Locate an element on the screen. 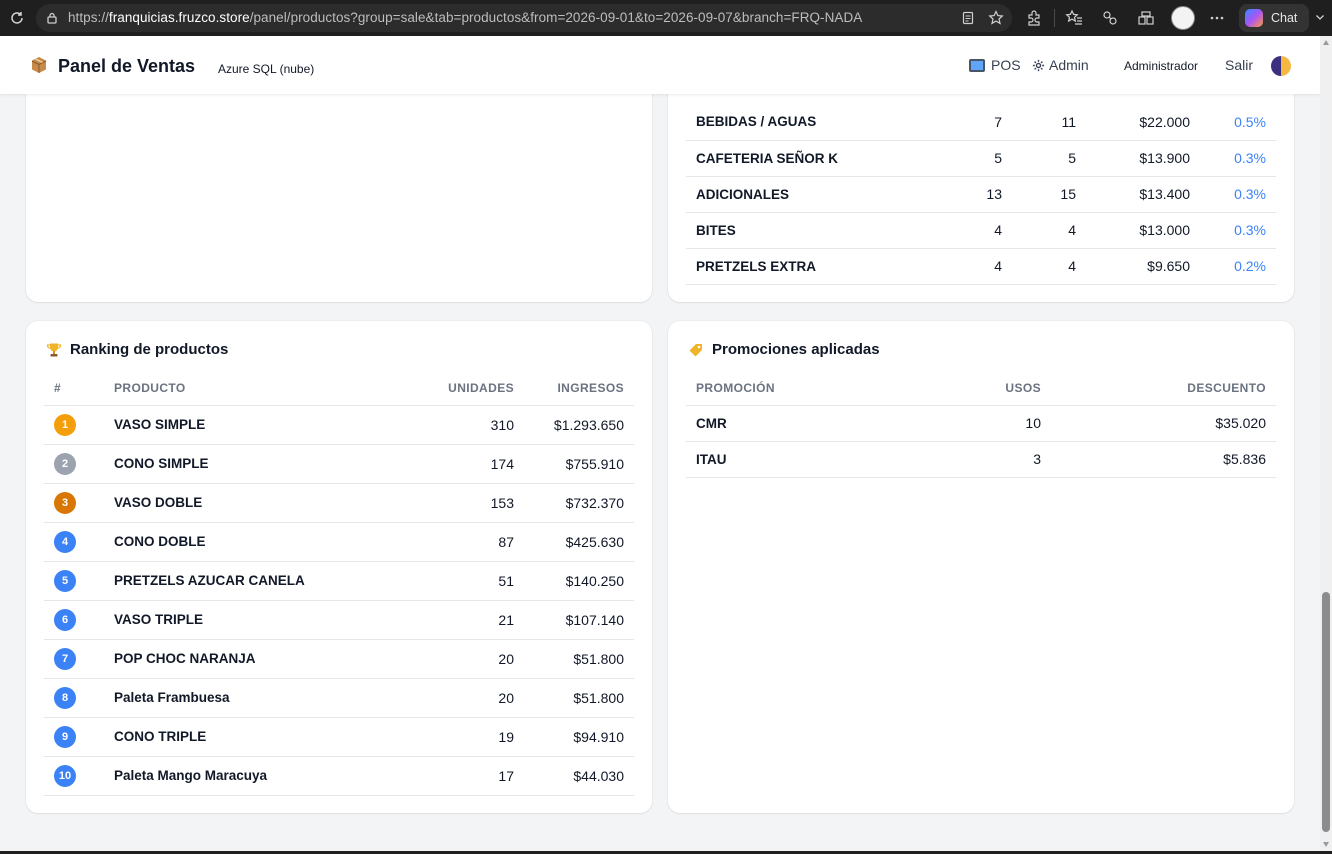 The image size is (1332, 854). product-revenue: $755.910 is located at coordinates (574, 464).